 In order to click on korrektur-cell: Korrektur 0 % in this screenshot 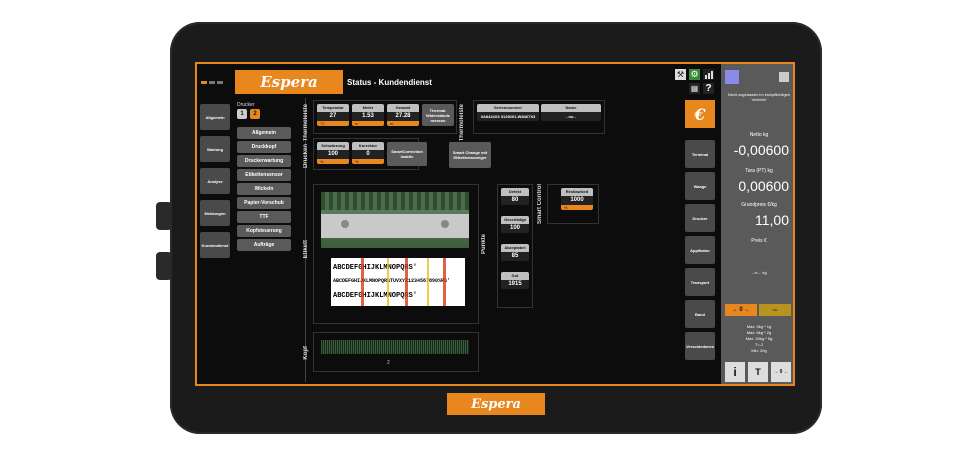, I will do `click(368, 153)`.